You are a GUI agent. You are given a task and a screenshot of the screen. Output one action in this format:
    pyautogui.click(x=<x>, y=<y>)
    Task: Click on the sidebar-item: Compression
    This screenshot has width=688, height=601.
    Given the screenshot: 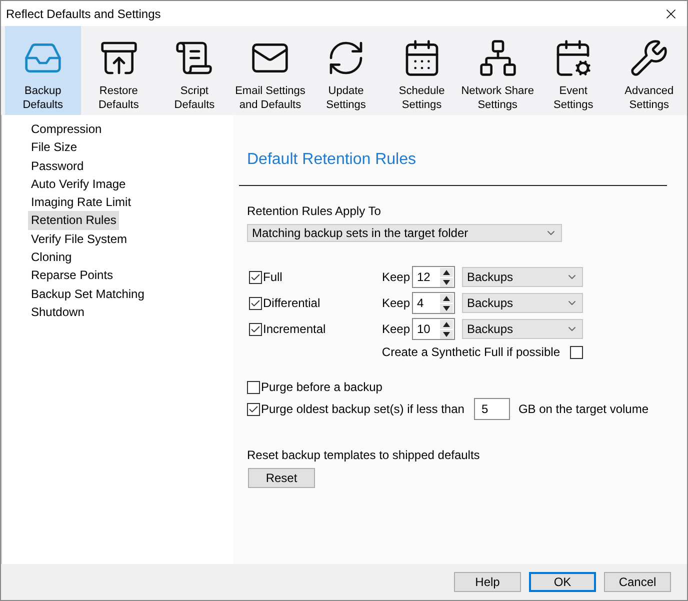 What is the action you would take?
    pyautogui.click(x=66, y=129)
    